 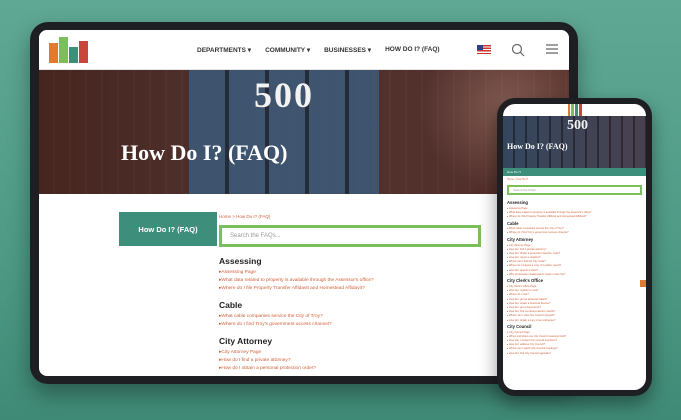 I want to click on phone-header, so click(x=574, y=110).